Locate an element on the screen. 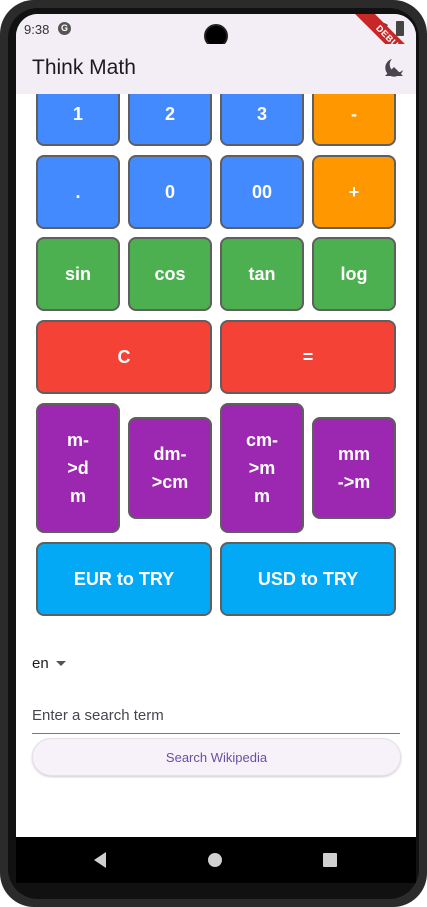 The width and height of the screenshot is (427, 907). key-equals: = is located at coordinates (308, 357).